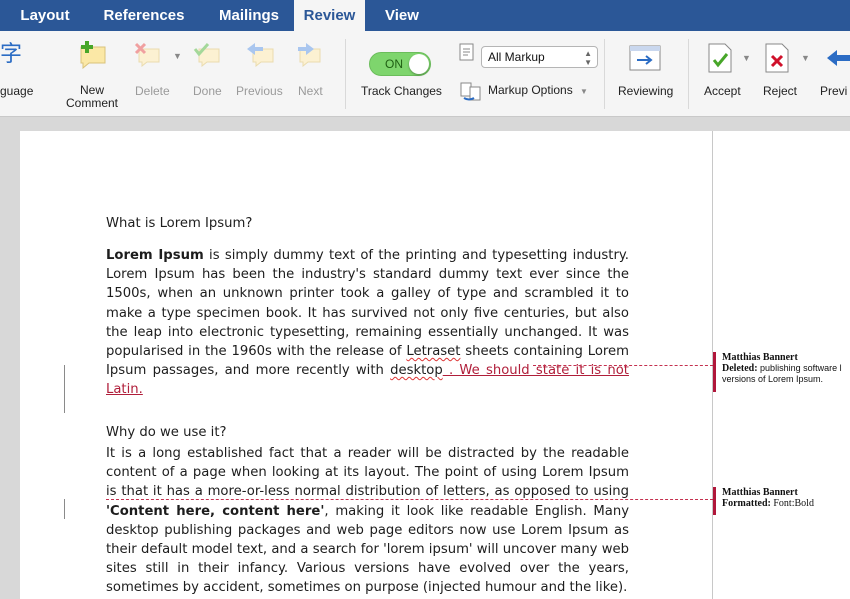 This screenshot has height=599, width=850. I want to click on markup-options-label: Markup Options, so click(530, 90).